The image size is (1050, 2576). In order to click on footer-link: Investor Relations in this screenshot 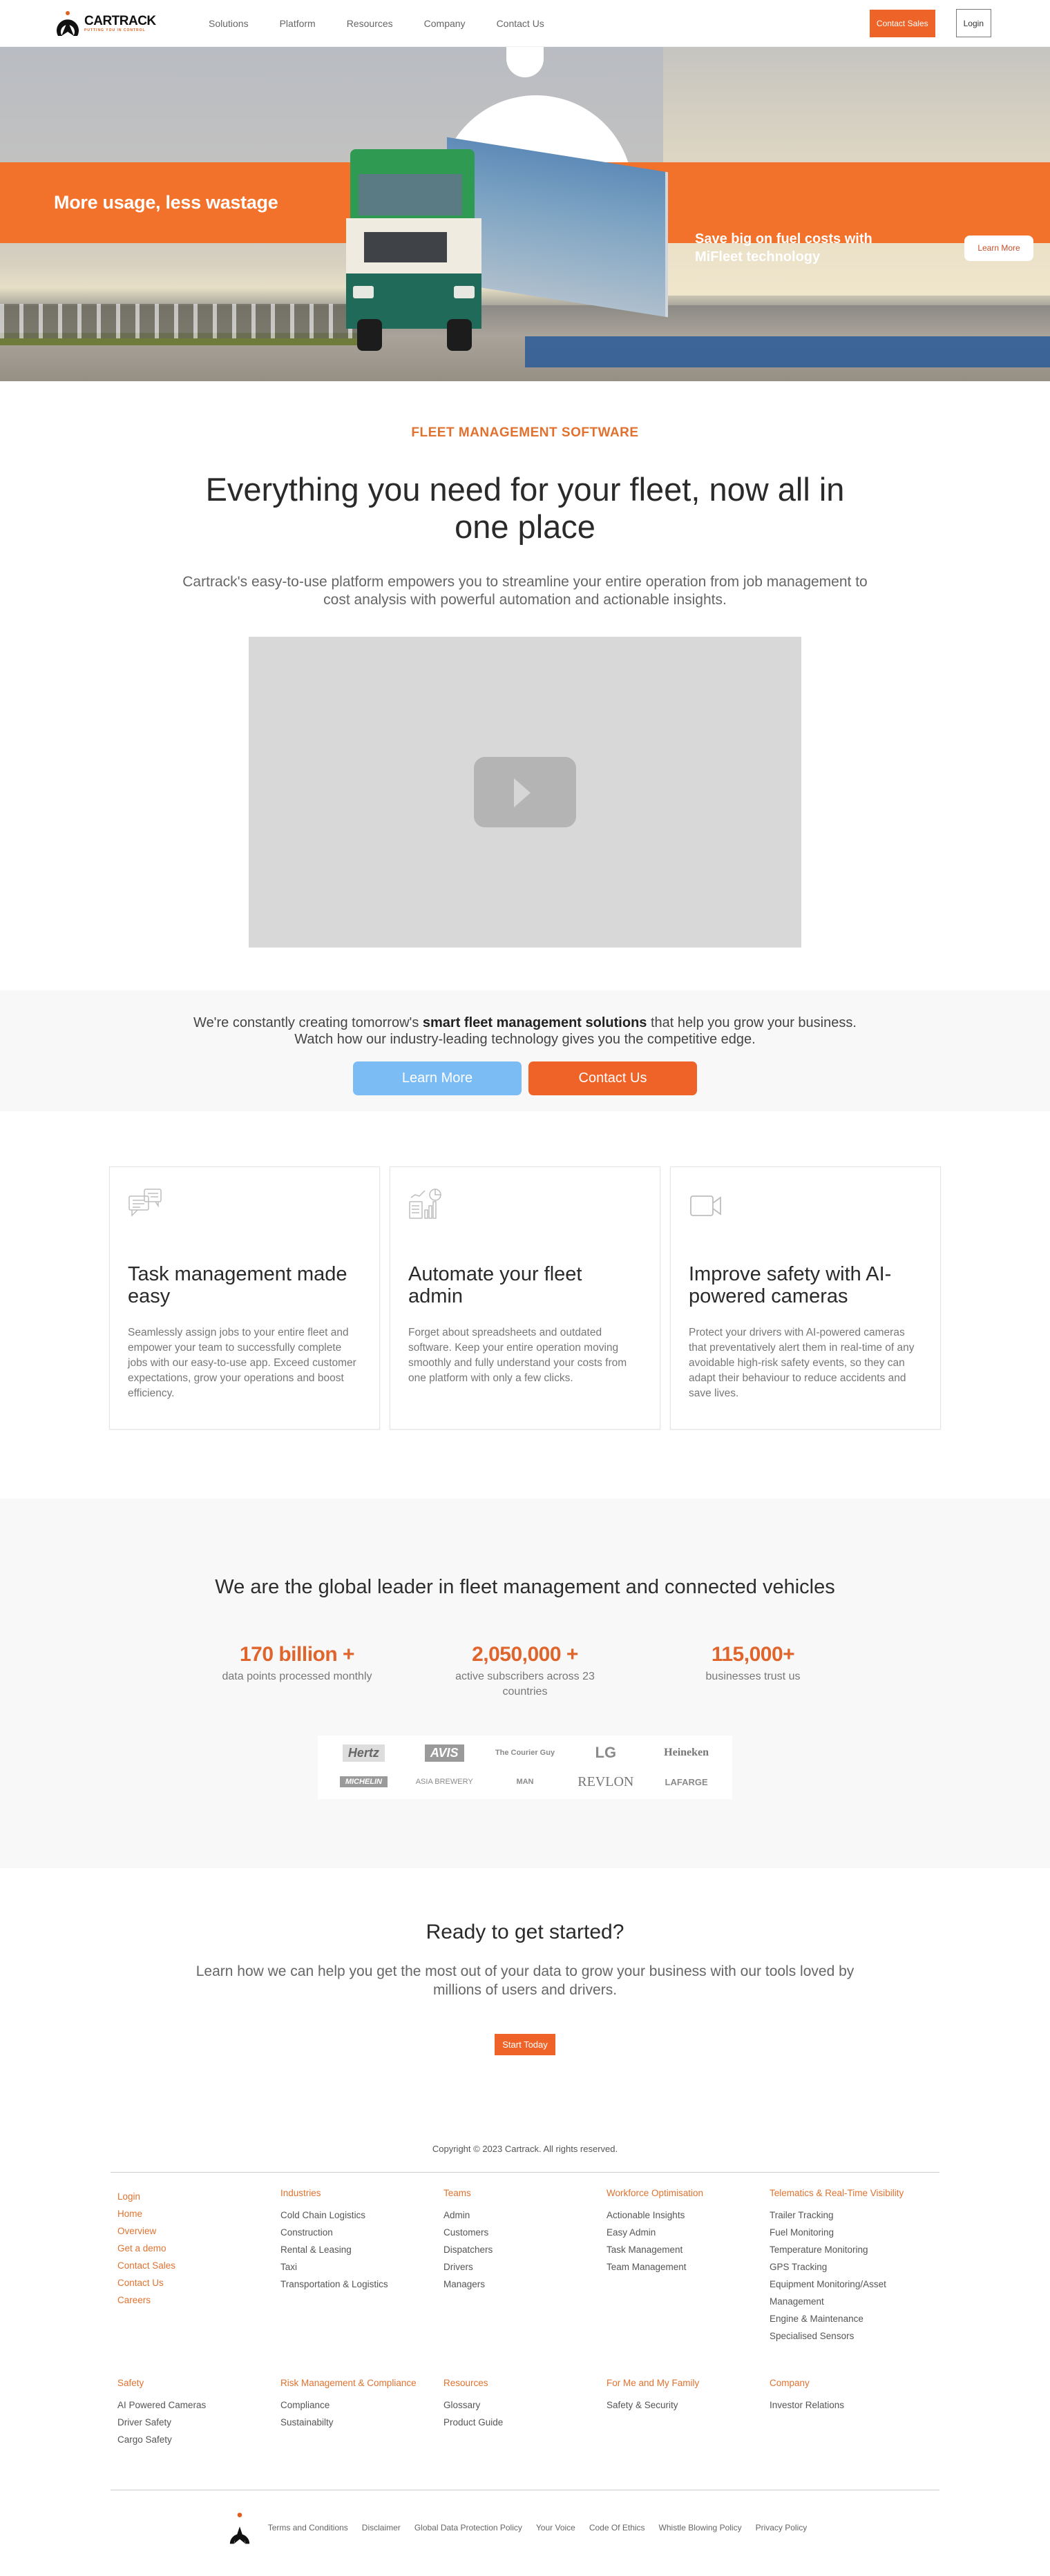, I will do `click(848, 2405)`.